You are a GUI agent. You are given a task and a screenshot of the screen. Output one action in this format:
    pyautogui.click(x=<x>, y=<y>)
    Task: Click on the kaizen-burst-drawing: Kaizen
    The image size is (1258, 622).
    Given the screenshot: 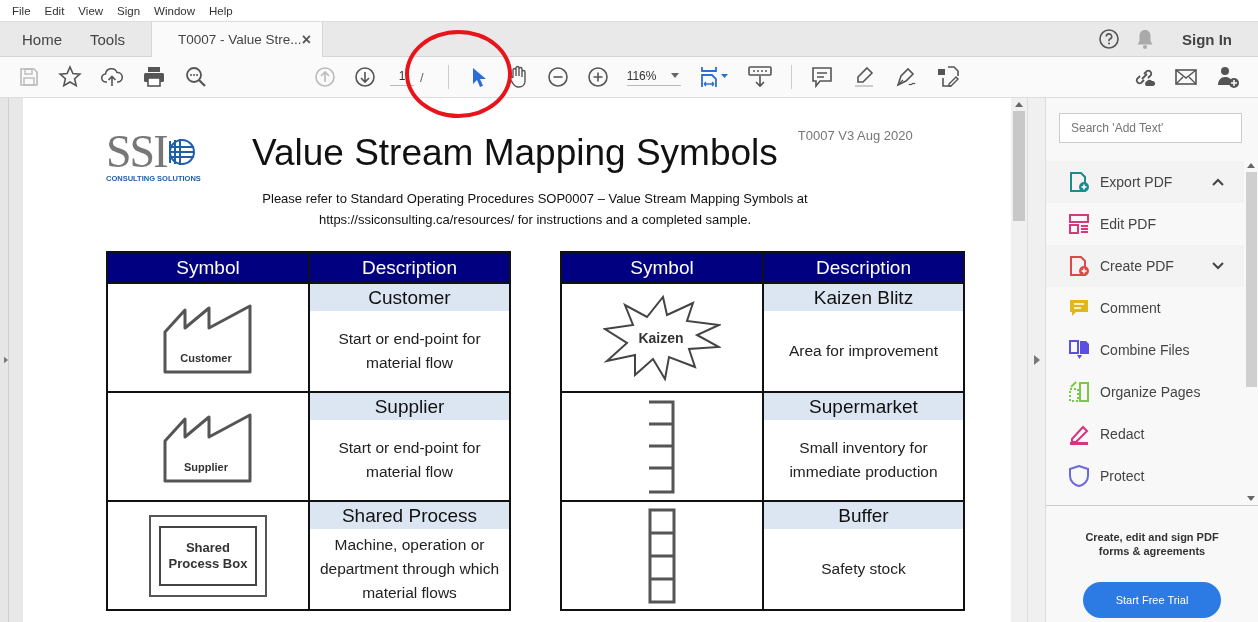 What is the action you would take?
    pyautogui.click(x=662, y=337)
    